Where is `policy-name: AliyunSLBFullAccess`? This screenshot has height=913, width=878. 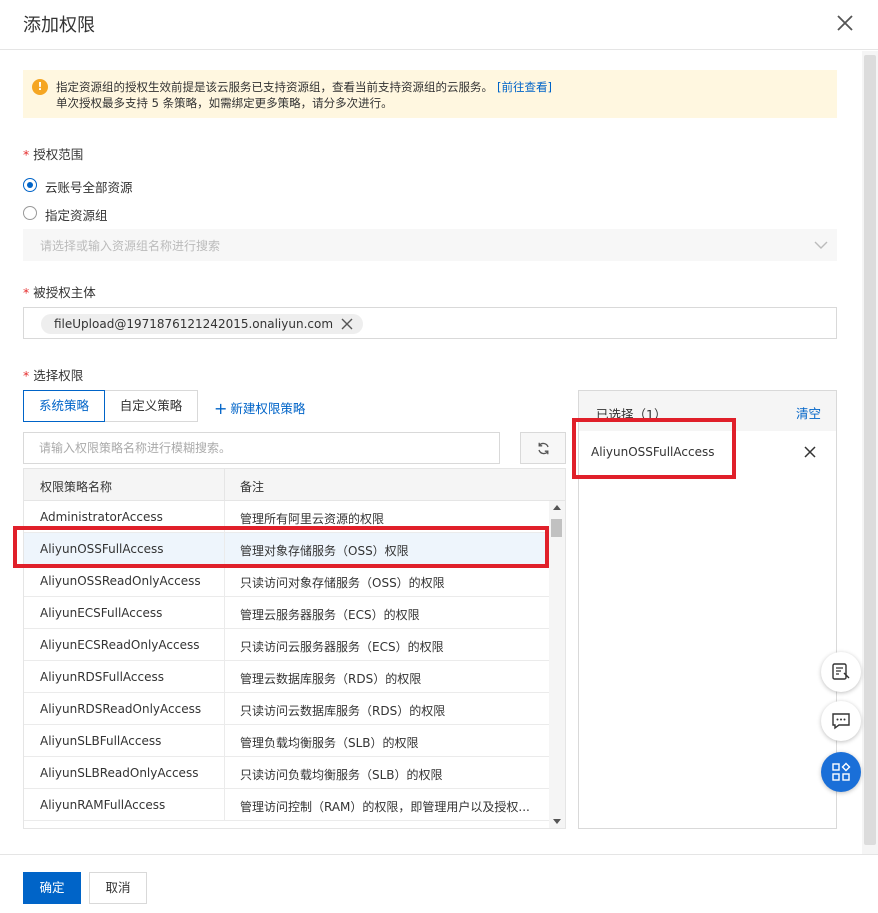
policy-name: AliyunSLBFullAccess is located at coordinates (101, 741).